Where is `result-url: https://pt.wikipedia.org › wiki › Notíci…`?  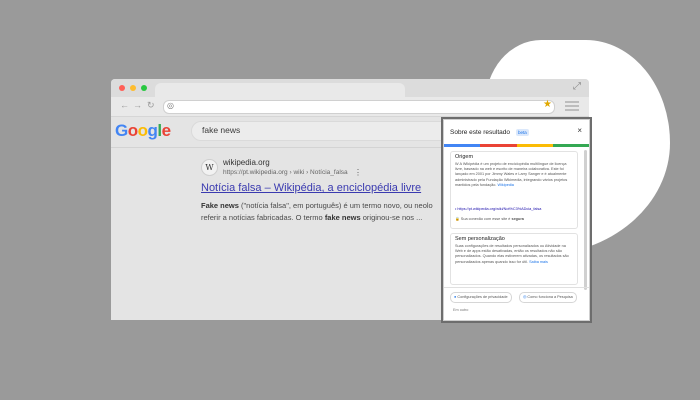
result-url: https://pt.wikipedia.org › wiki › Notíci… is located at coordinates (285, 172).